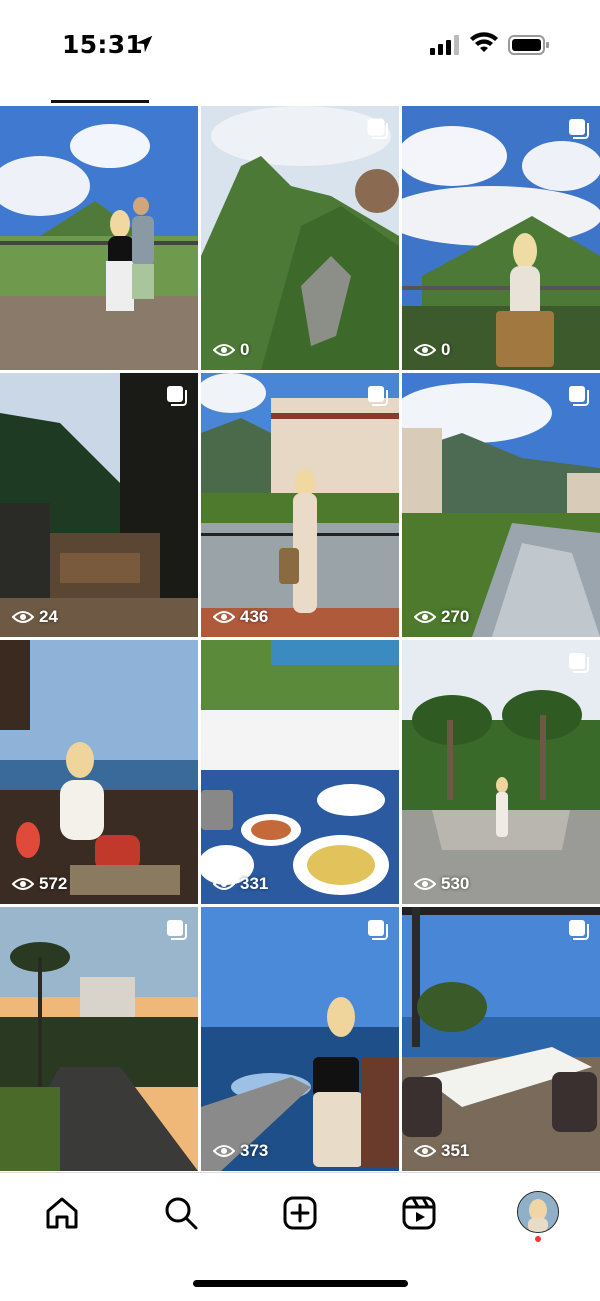 This screenshot has height=1301, width=600. I want to click on view-count-label: 373, so click(254, 1150).